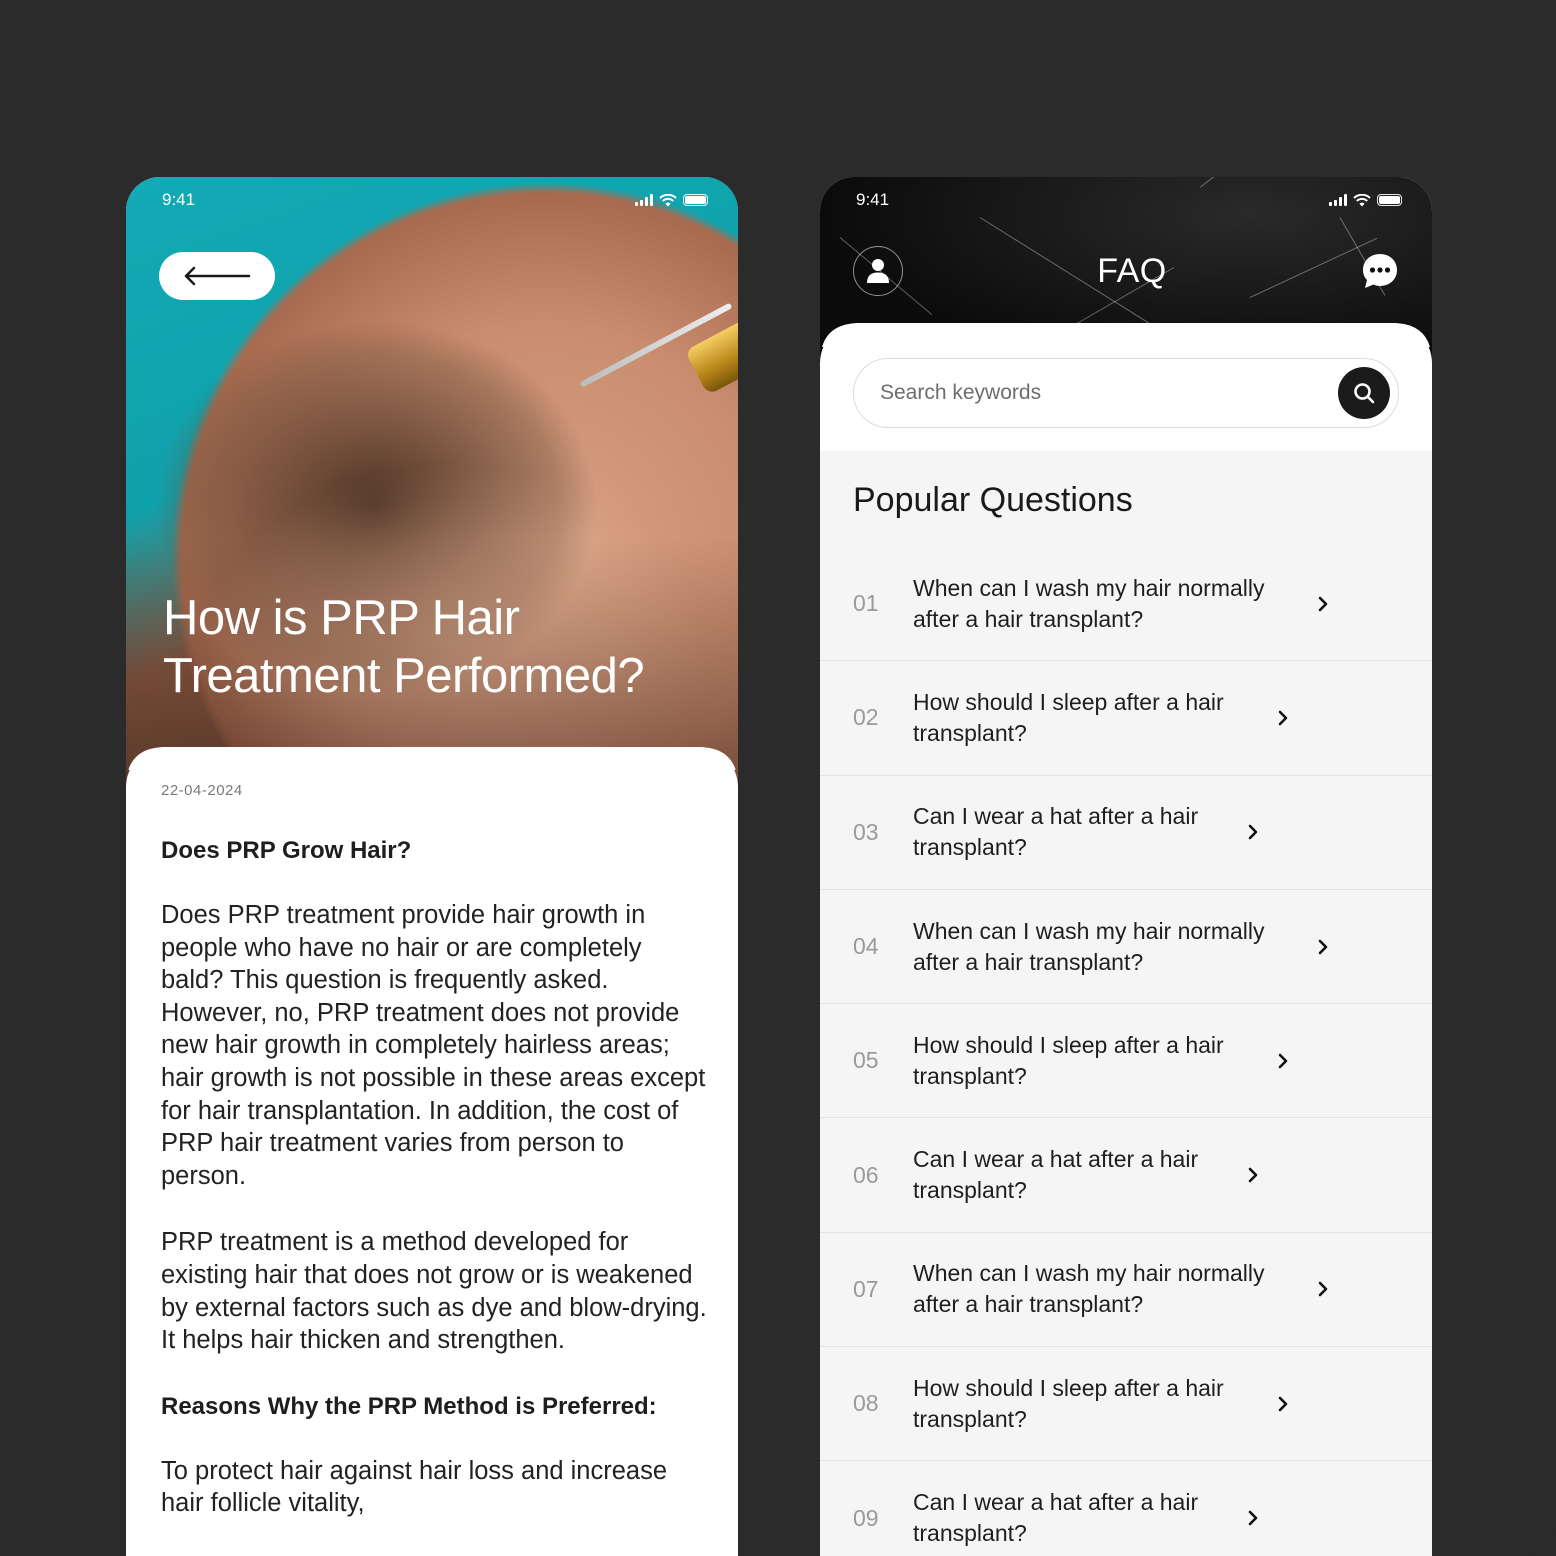  What do you see at coordinates (202, 790) in the screenshot?
I see `article-date: 22-04-2024` at bounding box center [202, 790].